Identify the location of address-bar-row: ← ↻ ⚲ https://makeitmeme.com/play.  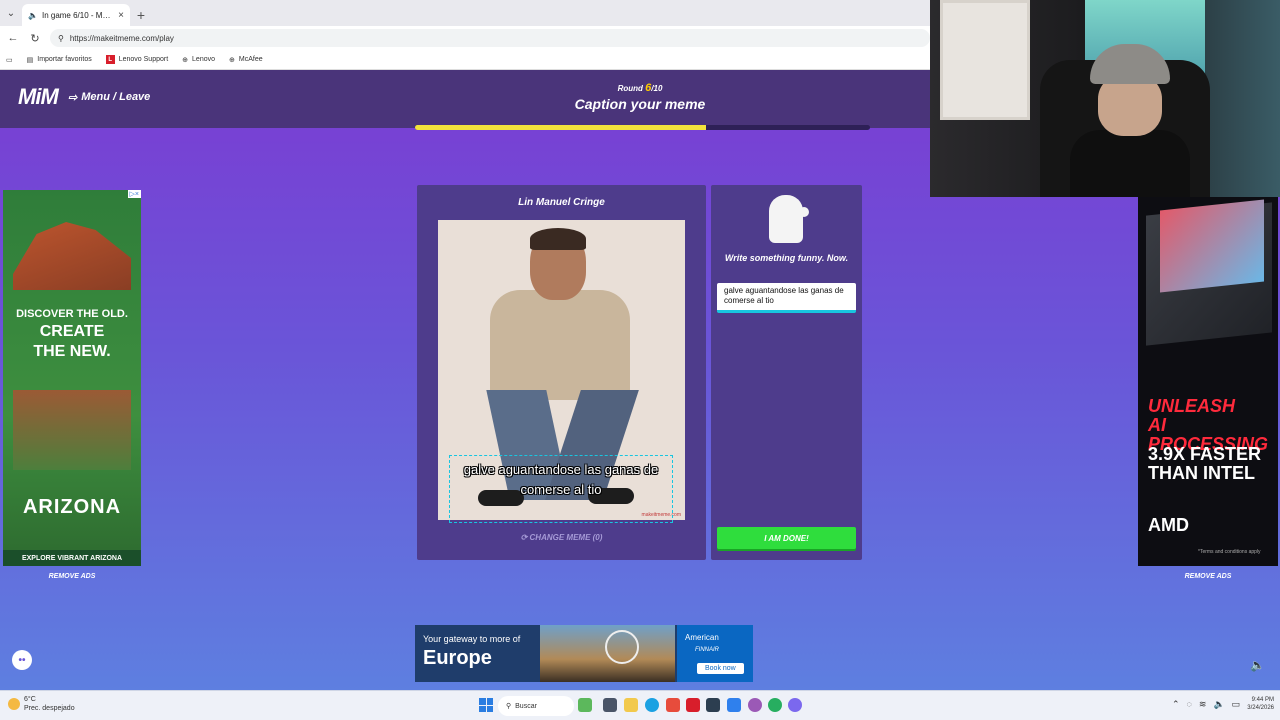
(465, 38).